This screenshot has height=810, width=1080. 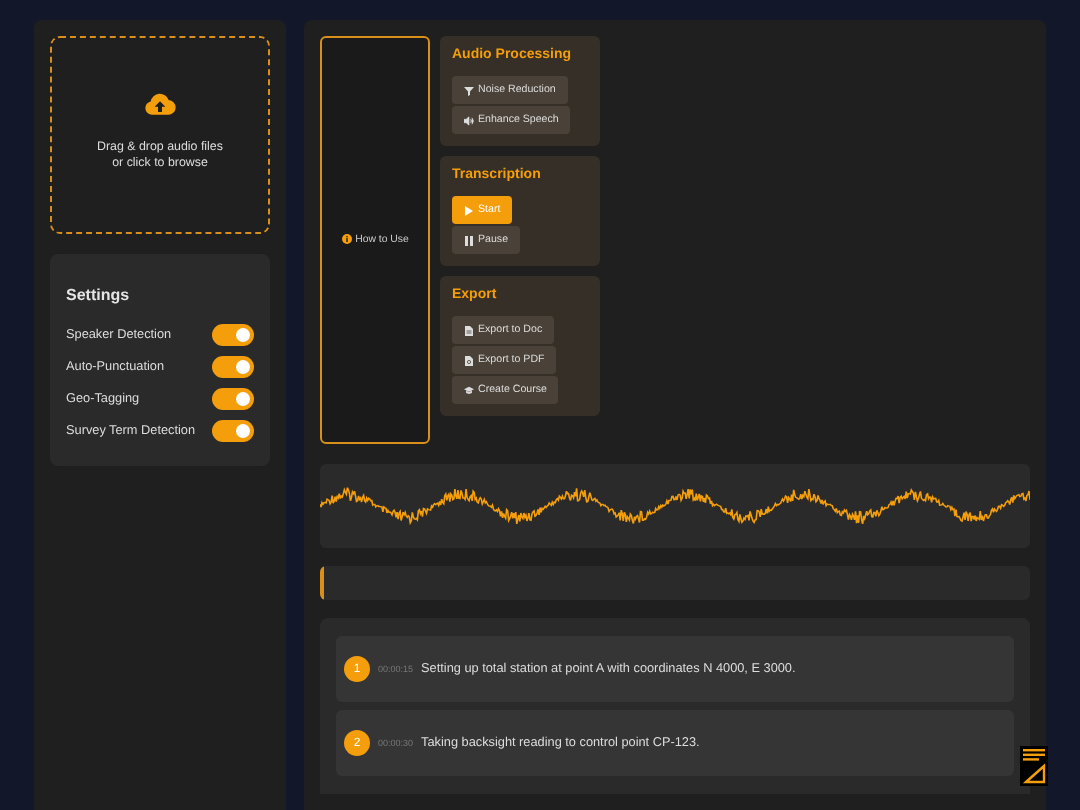 I want to click on pause-icon, so click(x=469, y=240).